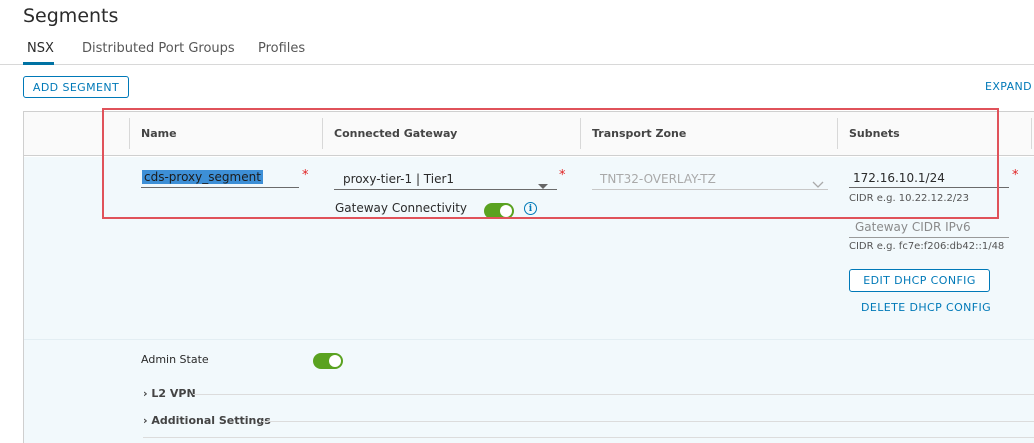 This screenshot has height=443, width=1034. What do you see at coordinates (926, 307) in the screenshot?
I see `delete-dhcp-config-button: DELETE DHCP CONFIG` at bounding box center [926, 307].